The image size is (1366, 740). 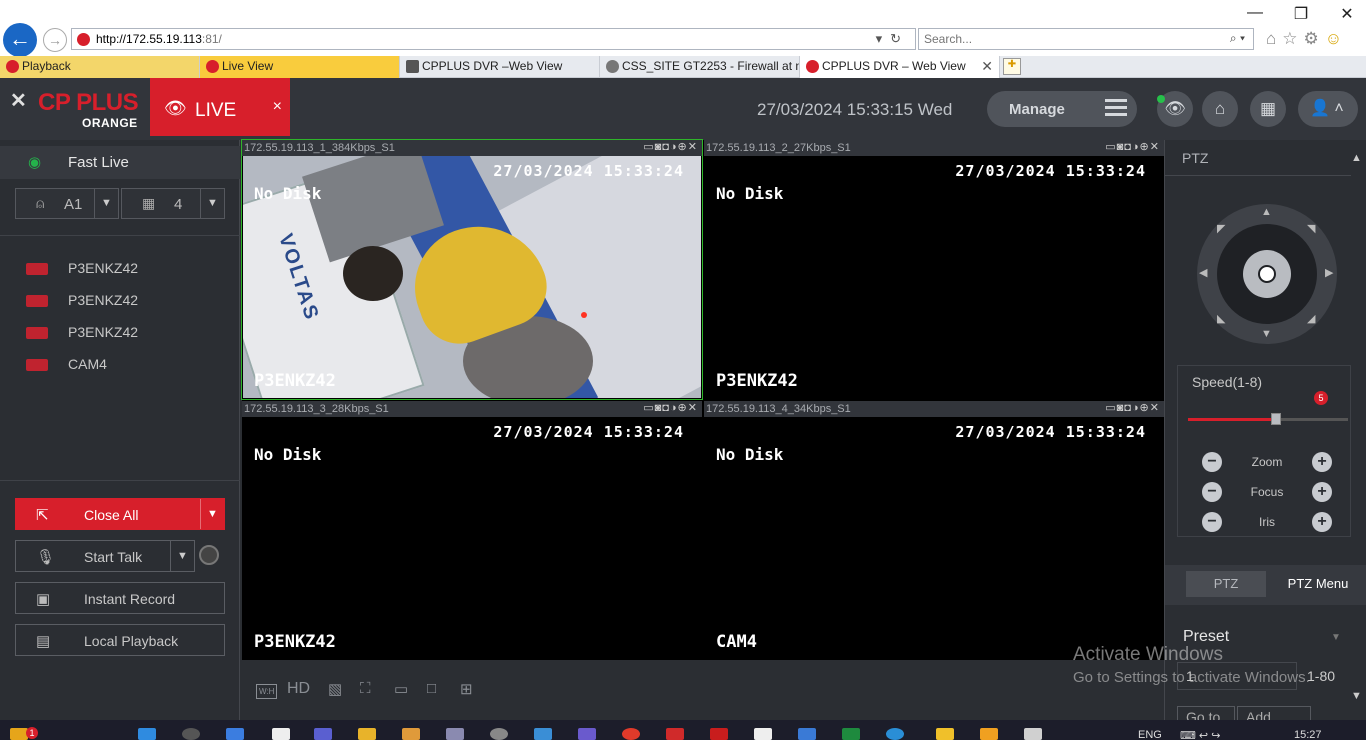 I want to click on user-menu-button: 👤 ˄, so click(x=1328, y=109).